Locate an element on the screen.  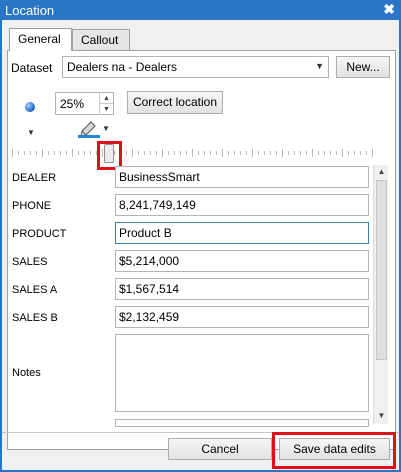
field-label-sales: SALES is located at coordinates (30, 262).